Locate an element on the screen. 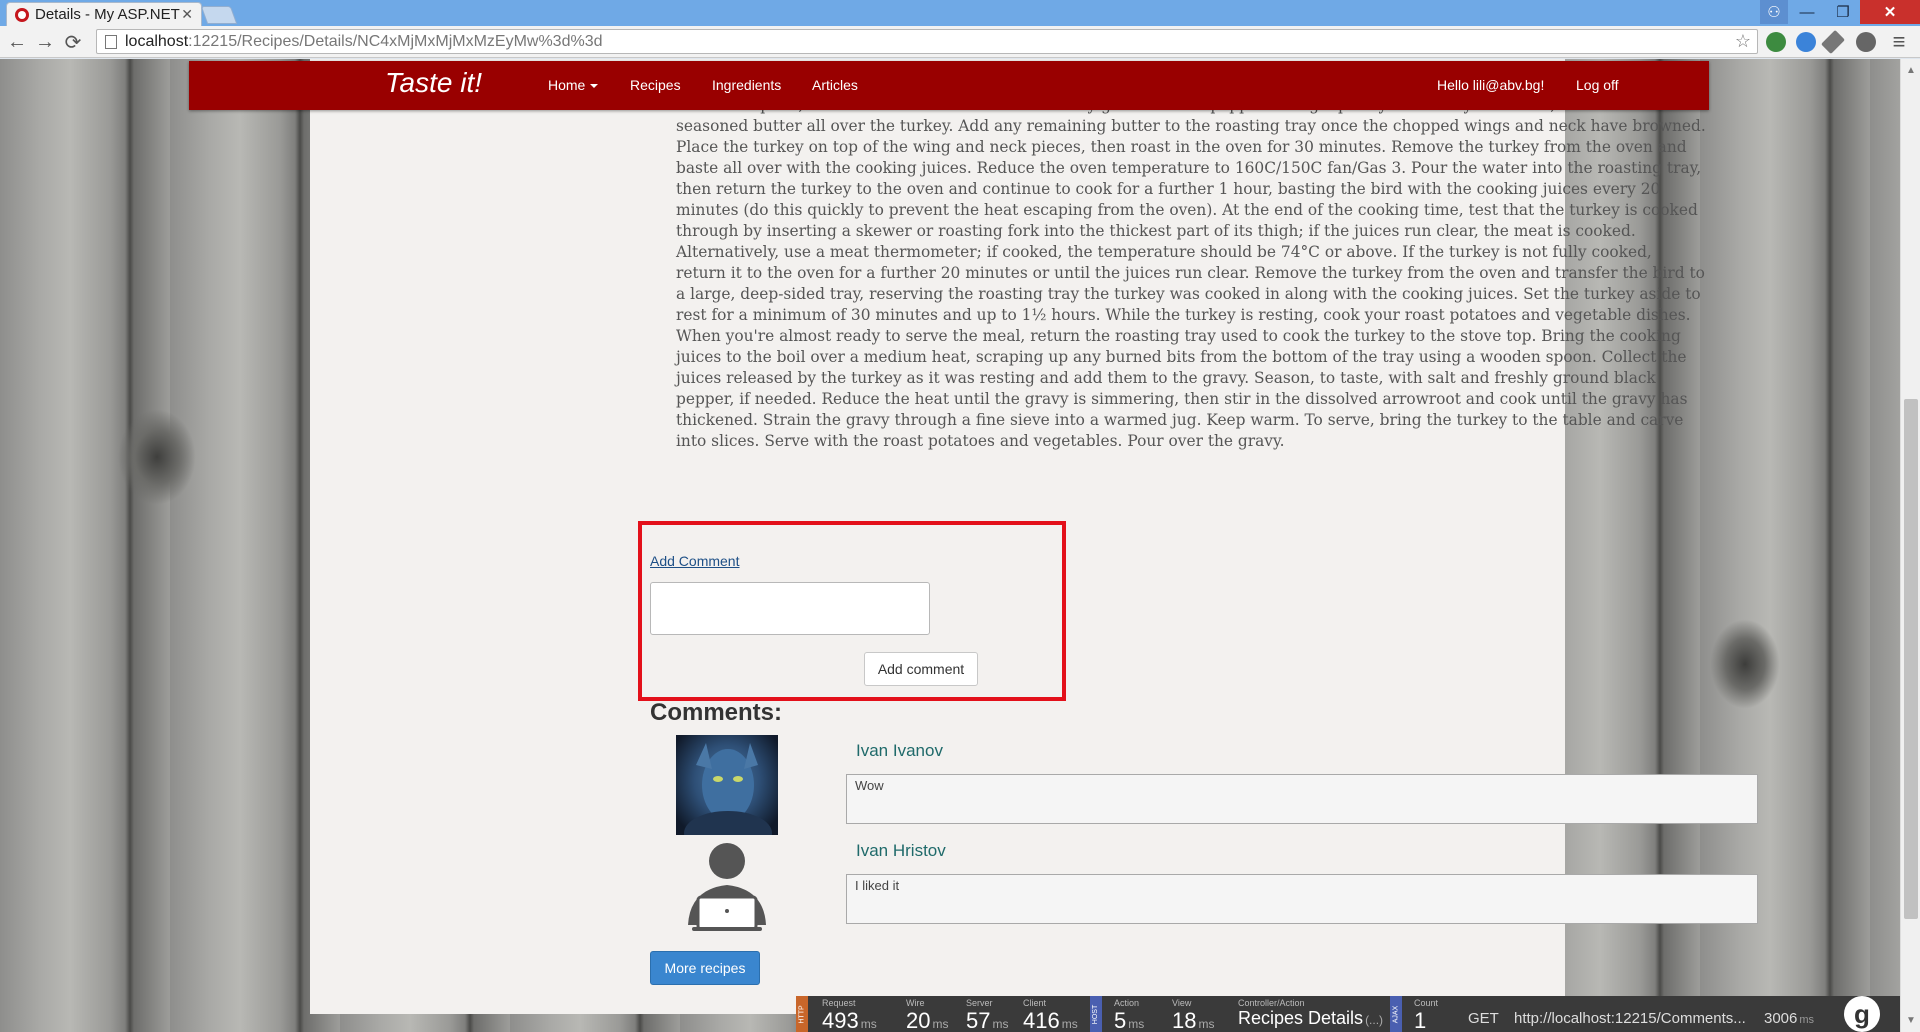 This screenshot has width=1920, height=1032. logoff-link: Log off is located at coordinates (1597, 85).